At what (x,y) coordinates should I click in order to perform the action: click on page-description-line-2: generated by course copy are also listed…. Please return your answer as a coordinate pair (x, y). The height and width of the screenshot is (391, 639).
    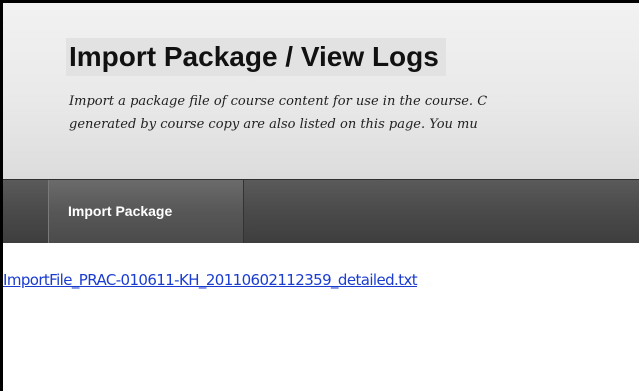
    Looking at the image, I should click on (273, 124).